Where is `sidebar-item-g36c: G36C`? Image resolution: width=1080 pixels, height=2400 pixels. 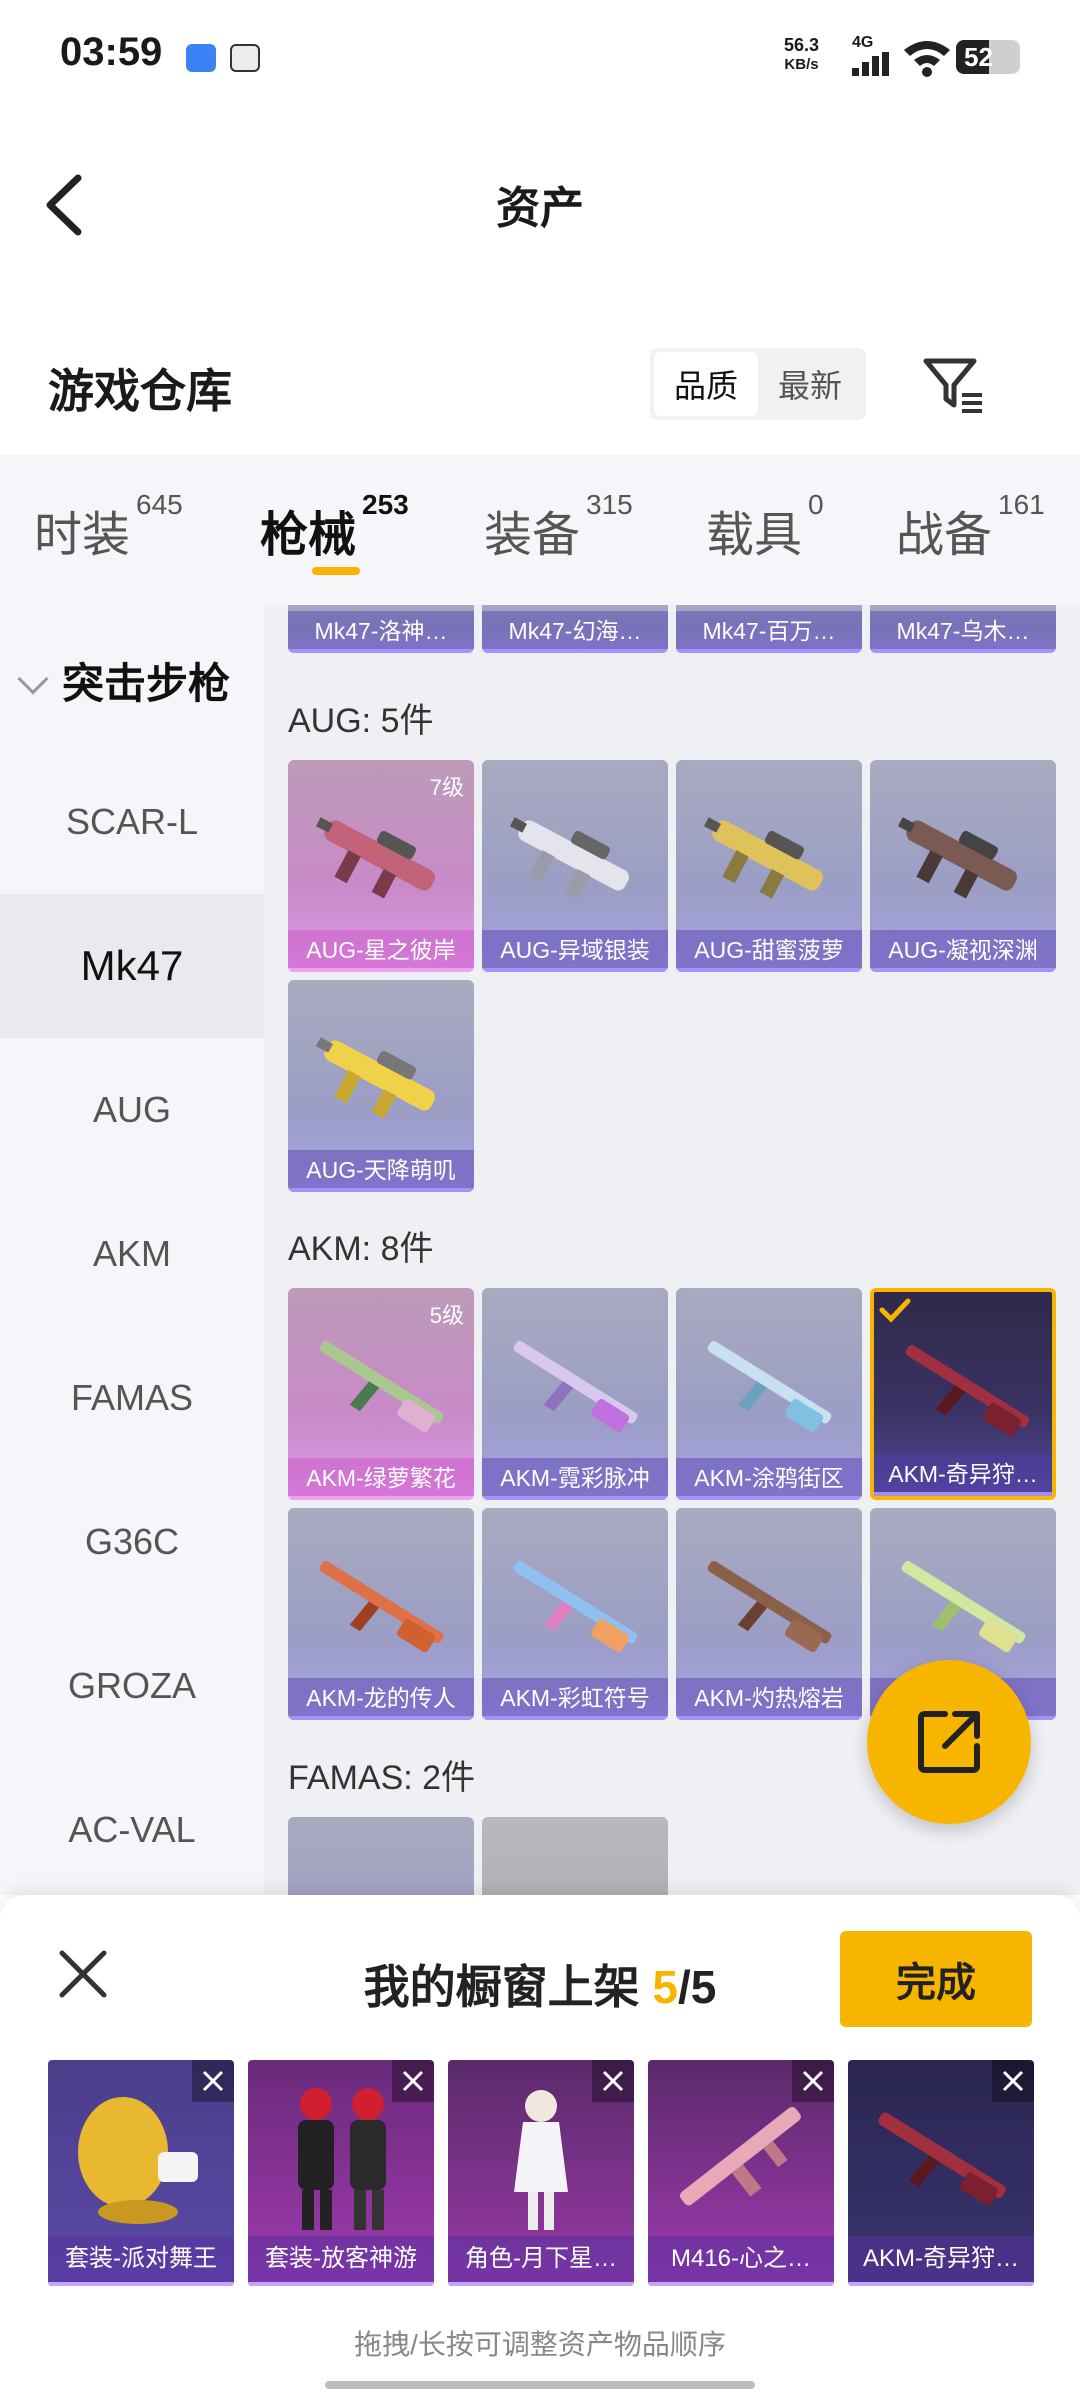 sidebar-item-g36c: G36C is located at coordinates (132, 1542).